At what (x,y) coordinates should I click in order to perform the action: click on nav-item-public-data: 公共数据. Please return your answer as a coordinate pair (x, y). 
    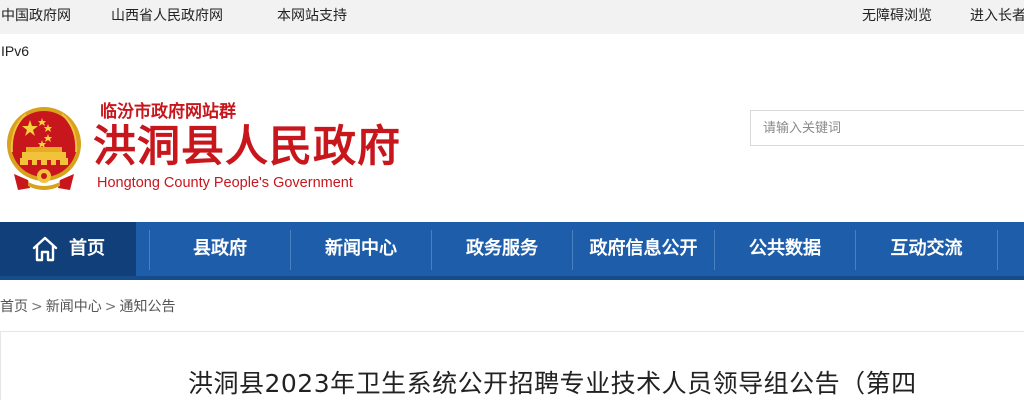
    Looking at the image, I should click on (785, 249).